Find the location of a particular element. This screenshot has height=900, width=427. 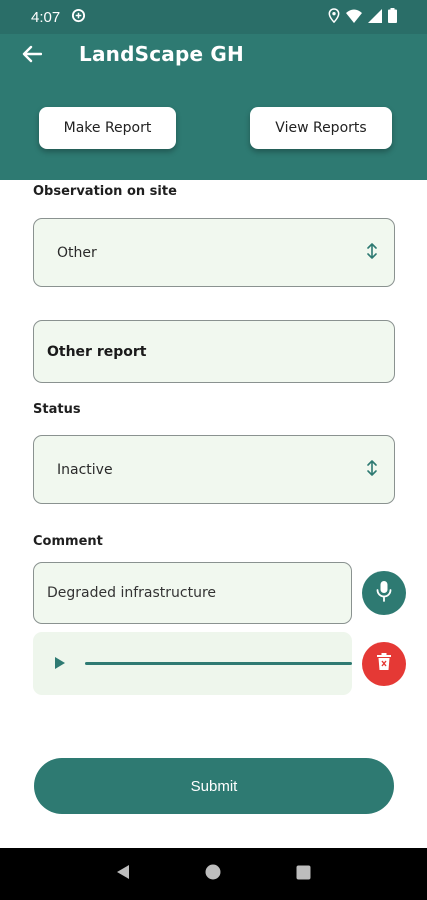

back-button is located at coordinates (32, 56).